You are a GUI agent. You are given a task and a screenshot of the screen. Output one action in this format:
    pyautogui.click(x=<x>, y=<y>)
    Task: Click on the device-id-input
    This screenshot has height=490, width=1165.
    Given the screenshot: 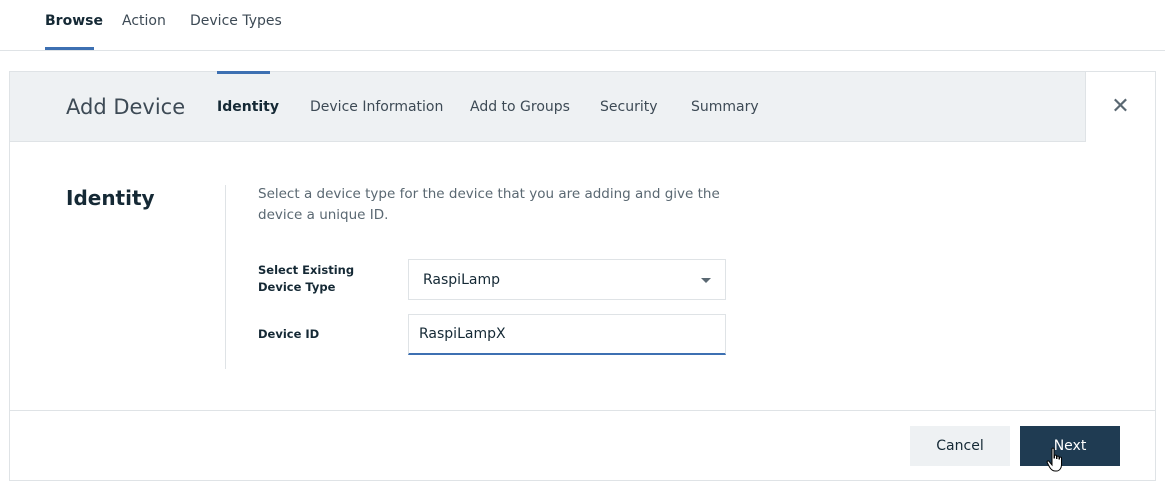 What is the action you would take?
    pyautogui.click(x=567, y=334)
    